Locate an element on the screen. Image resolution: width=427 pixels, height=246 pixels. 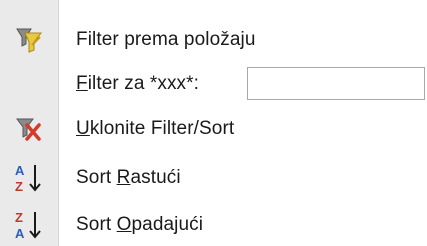
label-text: ilter za *xxx*: is located at coordinates (143, 83).